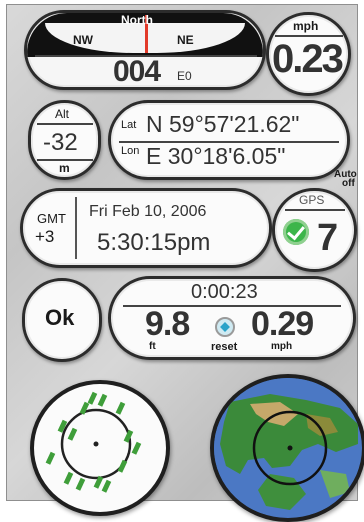 The image size is (364, 522). I want to click on trip-distance: 9.8, so click(167, 324).